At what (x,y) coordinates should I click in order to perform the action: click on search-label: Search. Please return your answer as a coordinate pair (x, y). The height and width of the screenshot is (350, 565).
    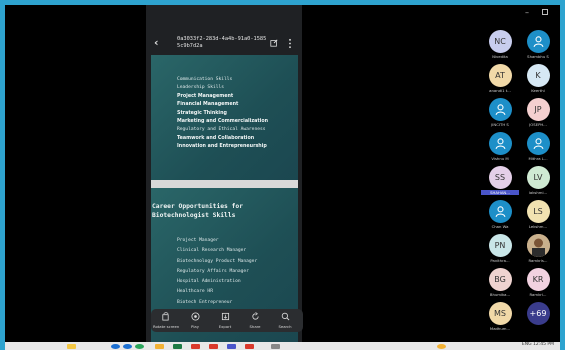
    Looking at the image, I should click on (285, 326).